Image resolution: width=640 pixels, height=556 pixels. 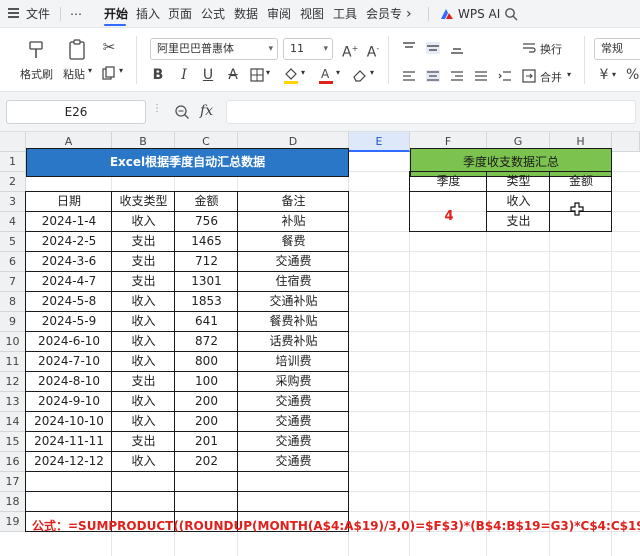 I want to click on row-header-15: 15, so click(x=13, y=442).